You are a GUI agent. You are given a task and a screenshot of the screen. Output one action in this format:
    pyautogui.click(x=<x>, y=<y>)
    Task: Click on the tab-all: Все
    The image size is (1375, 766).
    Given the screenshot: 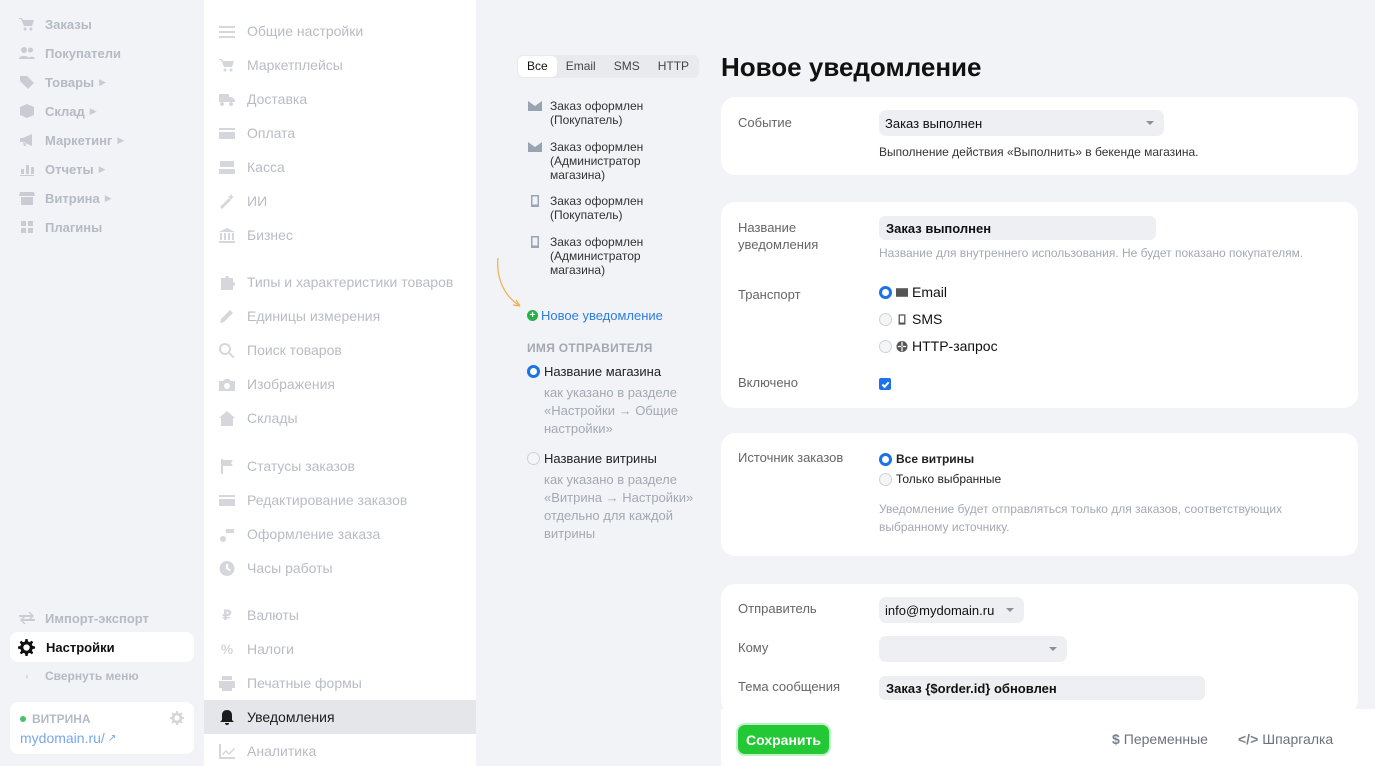 What is the action you would take?
    pyautogui.click(x=537, y=66)
    